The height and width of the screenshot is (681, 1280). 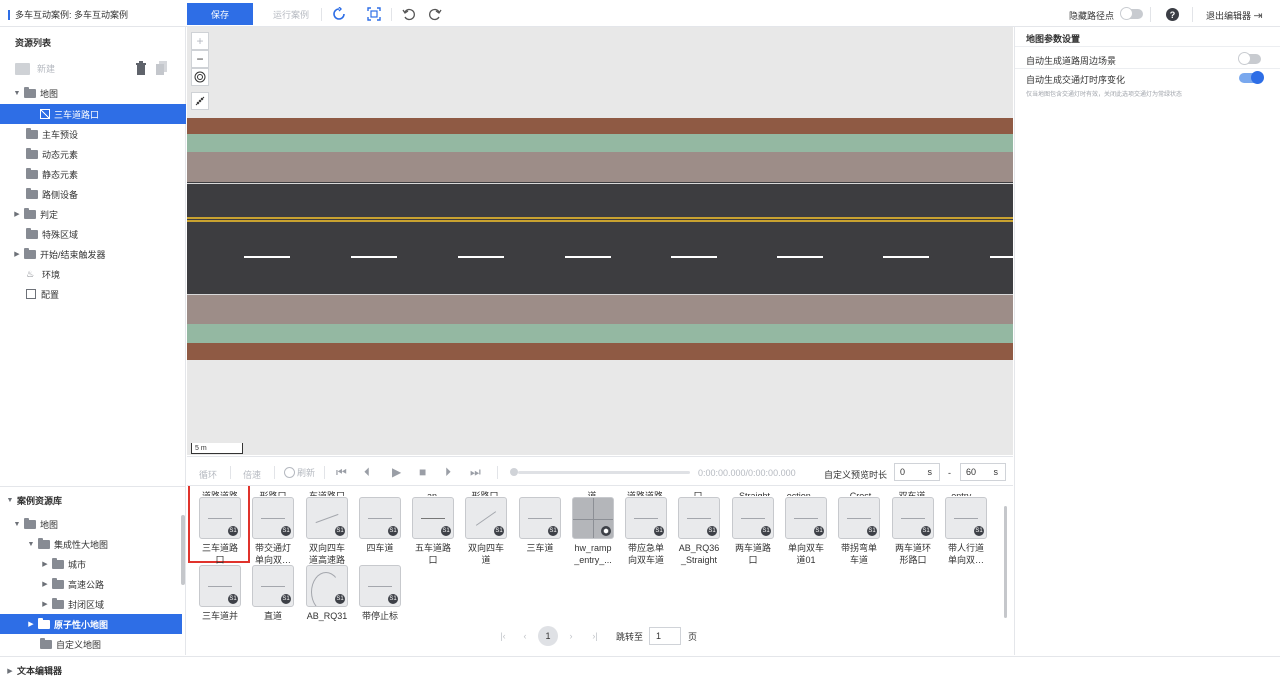 I want to click on map-card: S1 直道, so click(x=273, y=593).